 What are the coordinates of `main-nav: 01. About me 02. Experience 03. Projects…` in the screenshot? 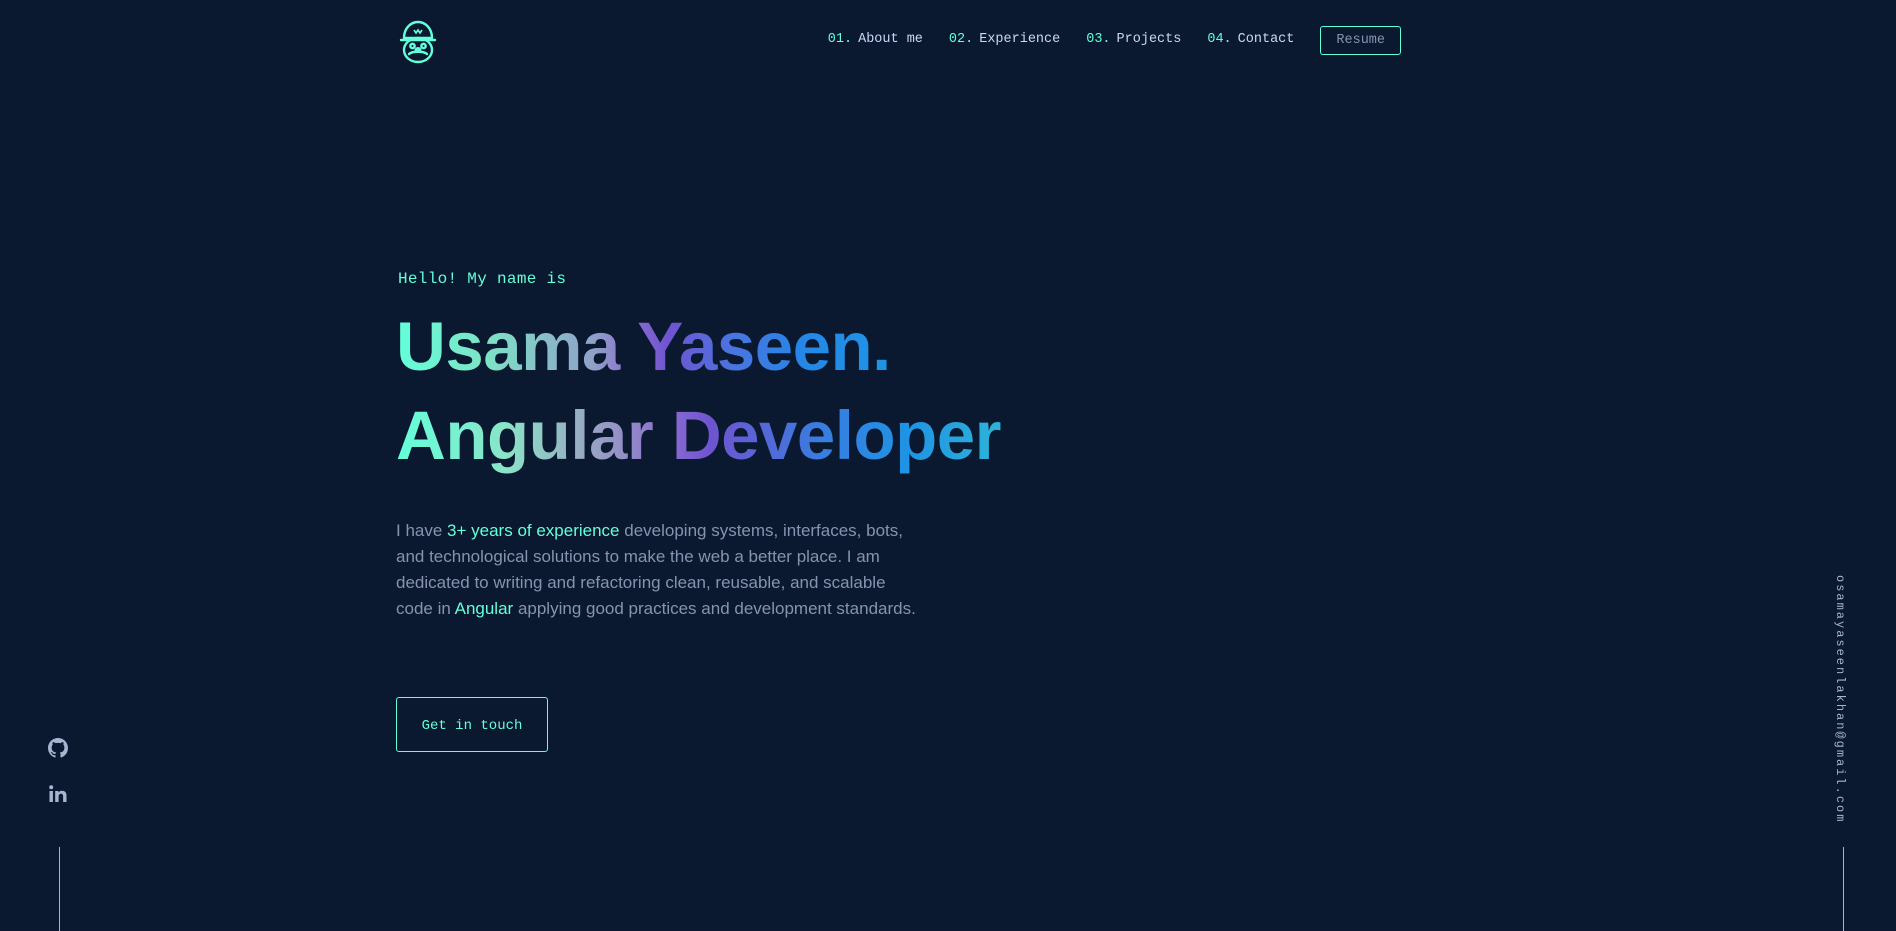 It's located at (1101, 40).